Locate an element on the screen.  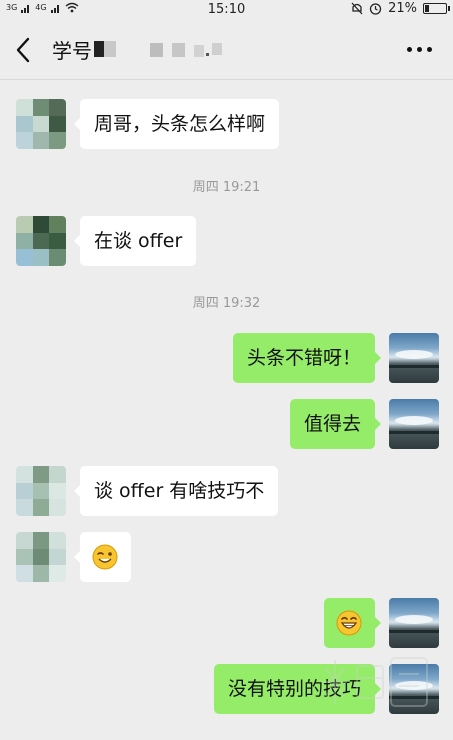
message-bubble-incoming is located at coordinates (102, 557).